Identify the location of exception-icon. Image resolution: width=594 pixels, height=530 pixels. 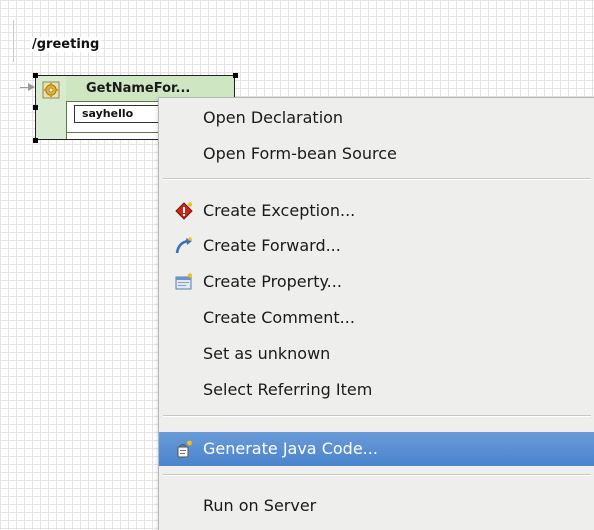
(184, 211).